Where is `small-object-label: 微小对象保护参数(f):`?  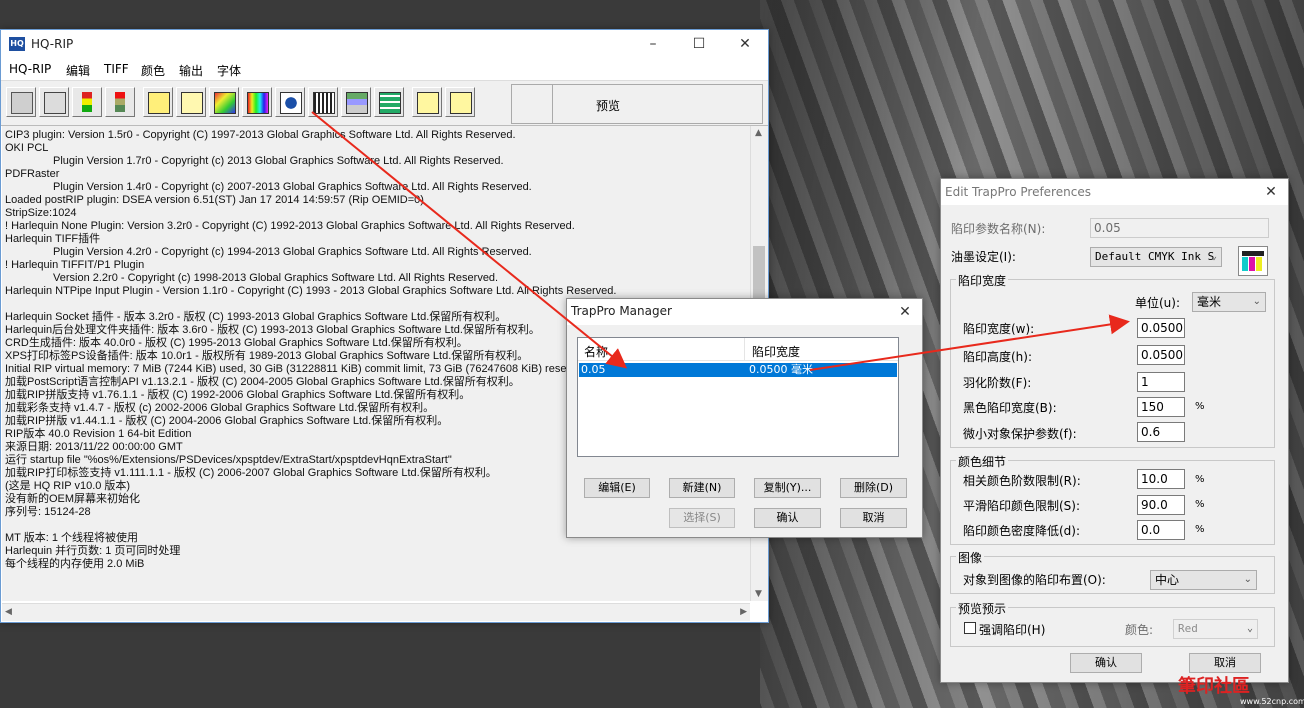
small-object-label: 微小对象保护参数(f): is located at coordinates (1020, 434).